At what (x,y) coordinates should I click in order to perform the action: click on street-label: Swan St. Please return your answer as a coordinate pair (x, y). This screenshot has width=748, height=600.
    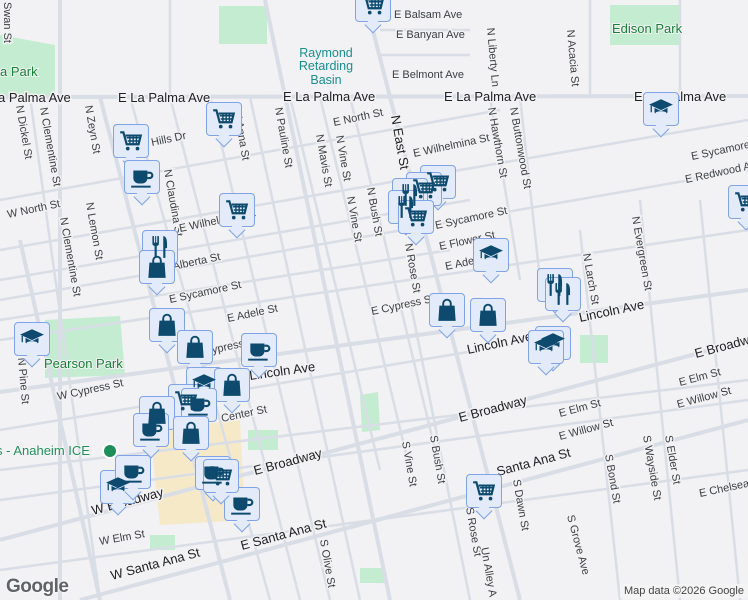
    Looking at the image, I should click on (7, 22).